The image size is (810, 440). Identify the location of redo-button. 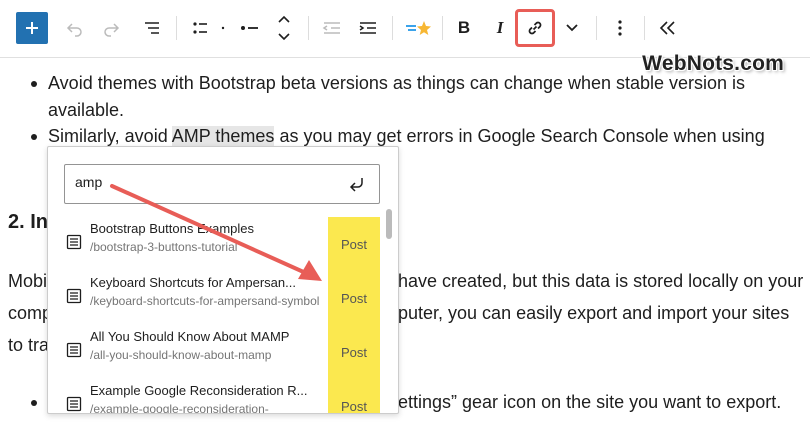
(112, 28).